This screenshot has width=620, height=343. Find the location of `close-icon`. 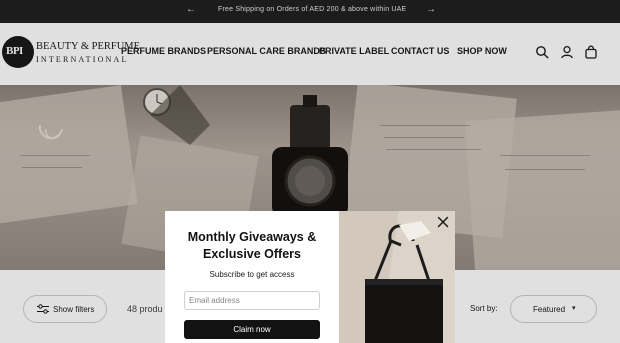

close-icon is located at coordinates (443, 222).